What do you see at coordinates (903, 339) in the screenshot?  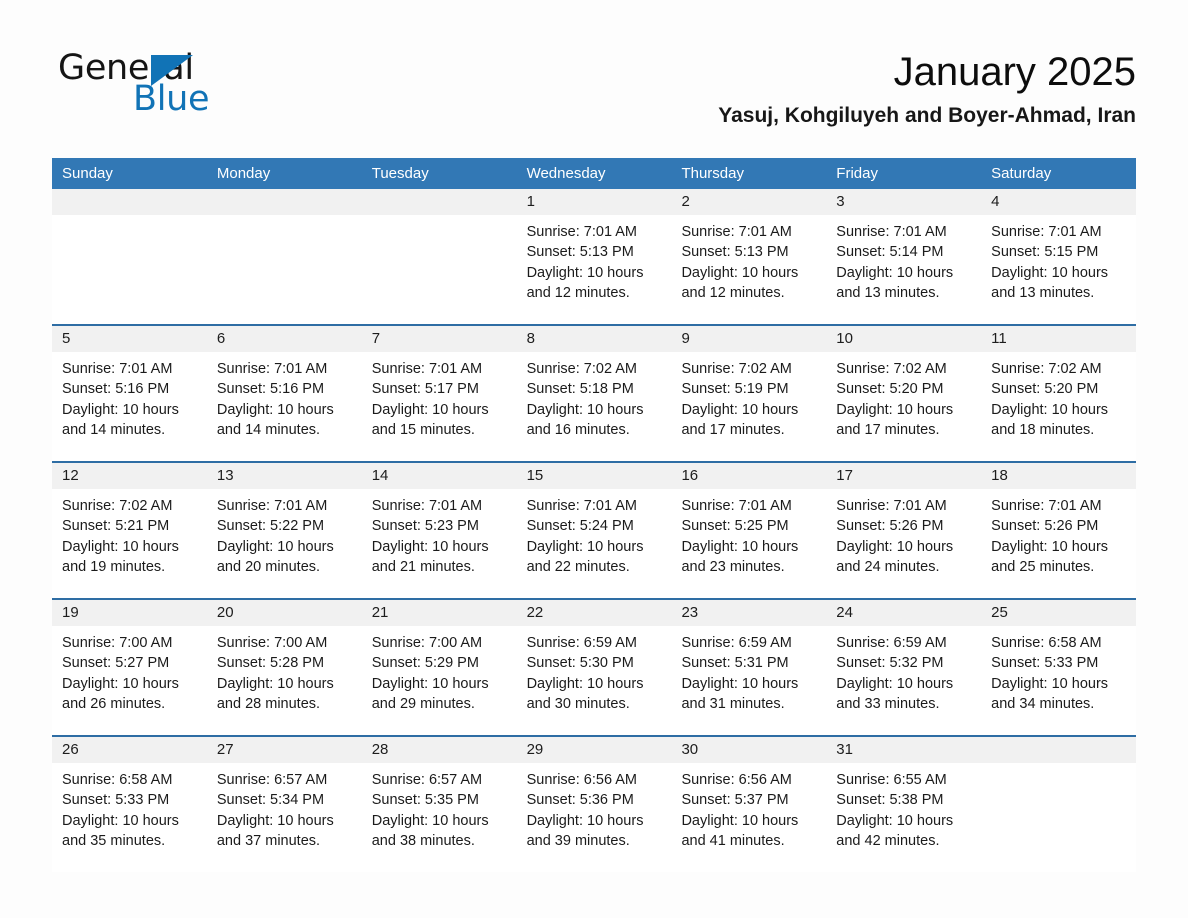 I see `day-number: 10` at bounding box center [903, 339].